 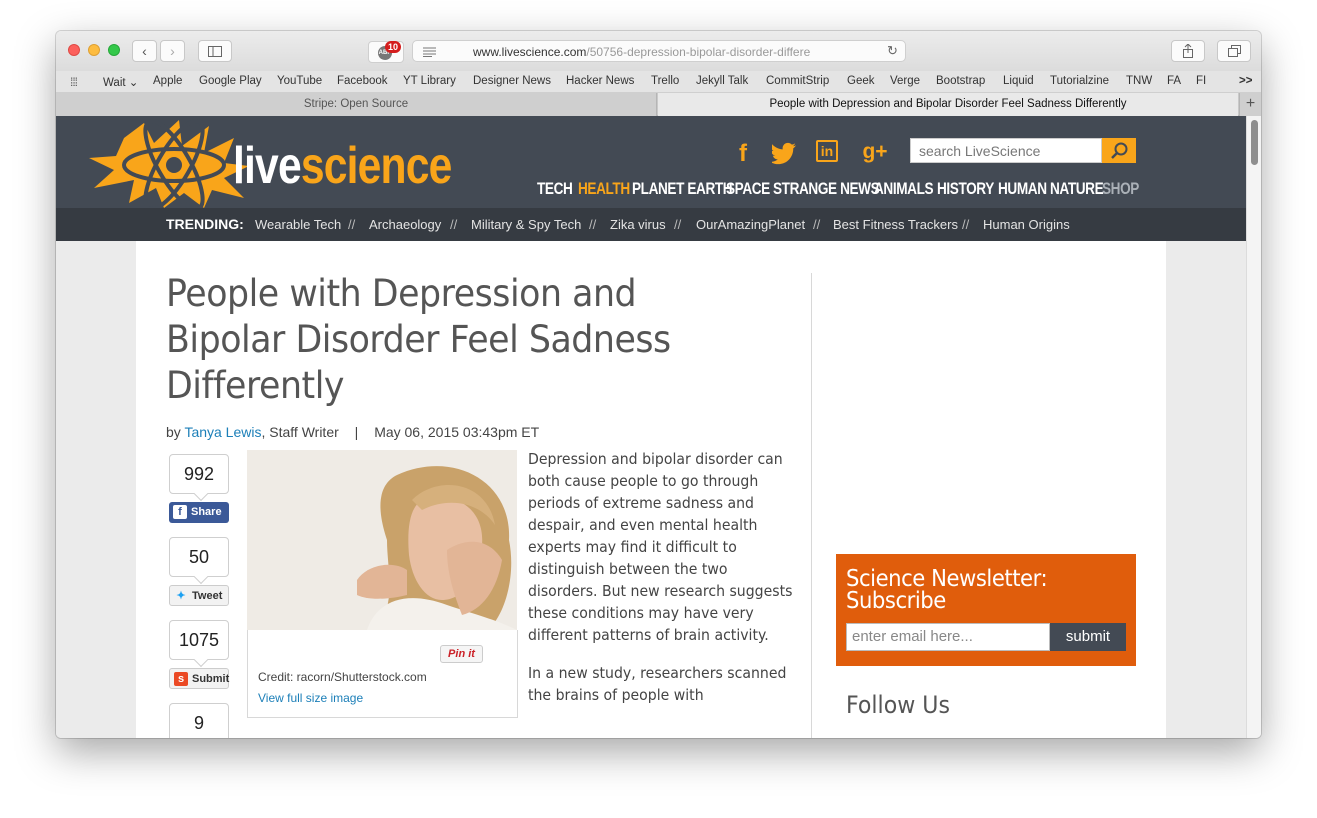 What do you see at coordinates (461, 654) in the screenshot?
I see `pinterest-pin-button: Pin it` at bounding box center [461, 654].